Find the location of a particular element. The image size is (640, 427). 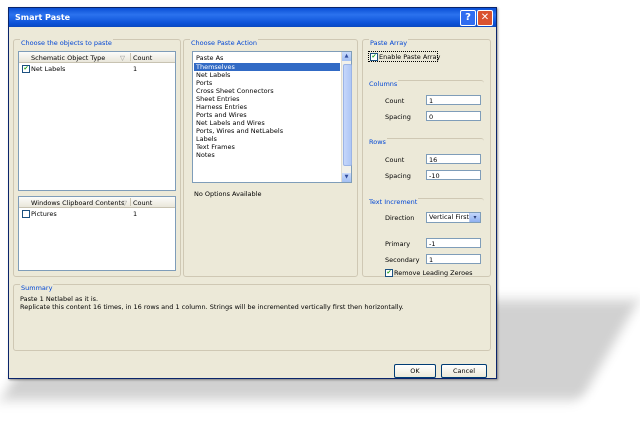

secondary-label: Secondary is located at coordinates (402, 260).